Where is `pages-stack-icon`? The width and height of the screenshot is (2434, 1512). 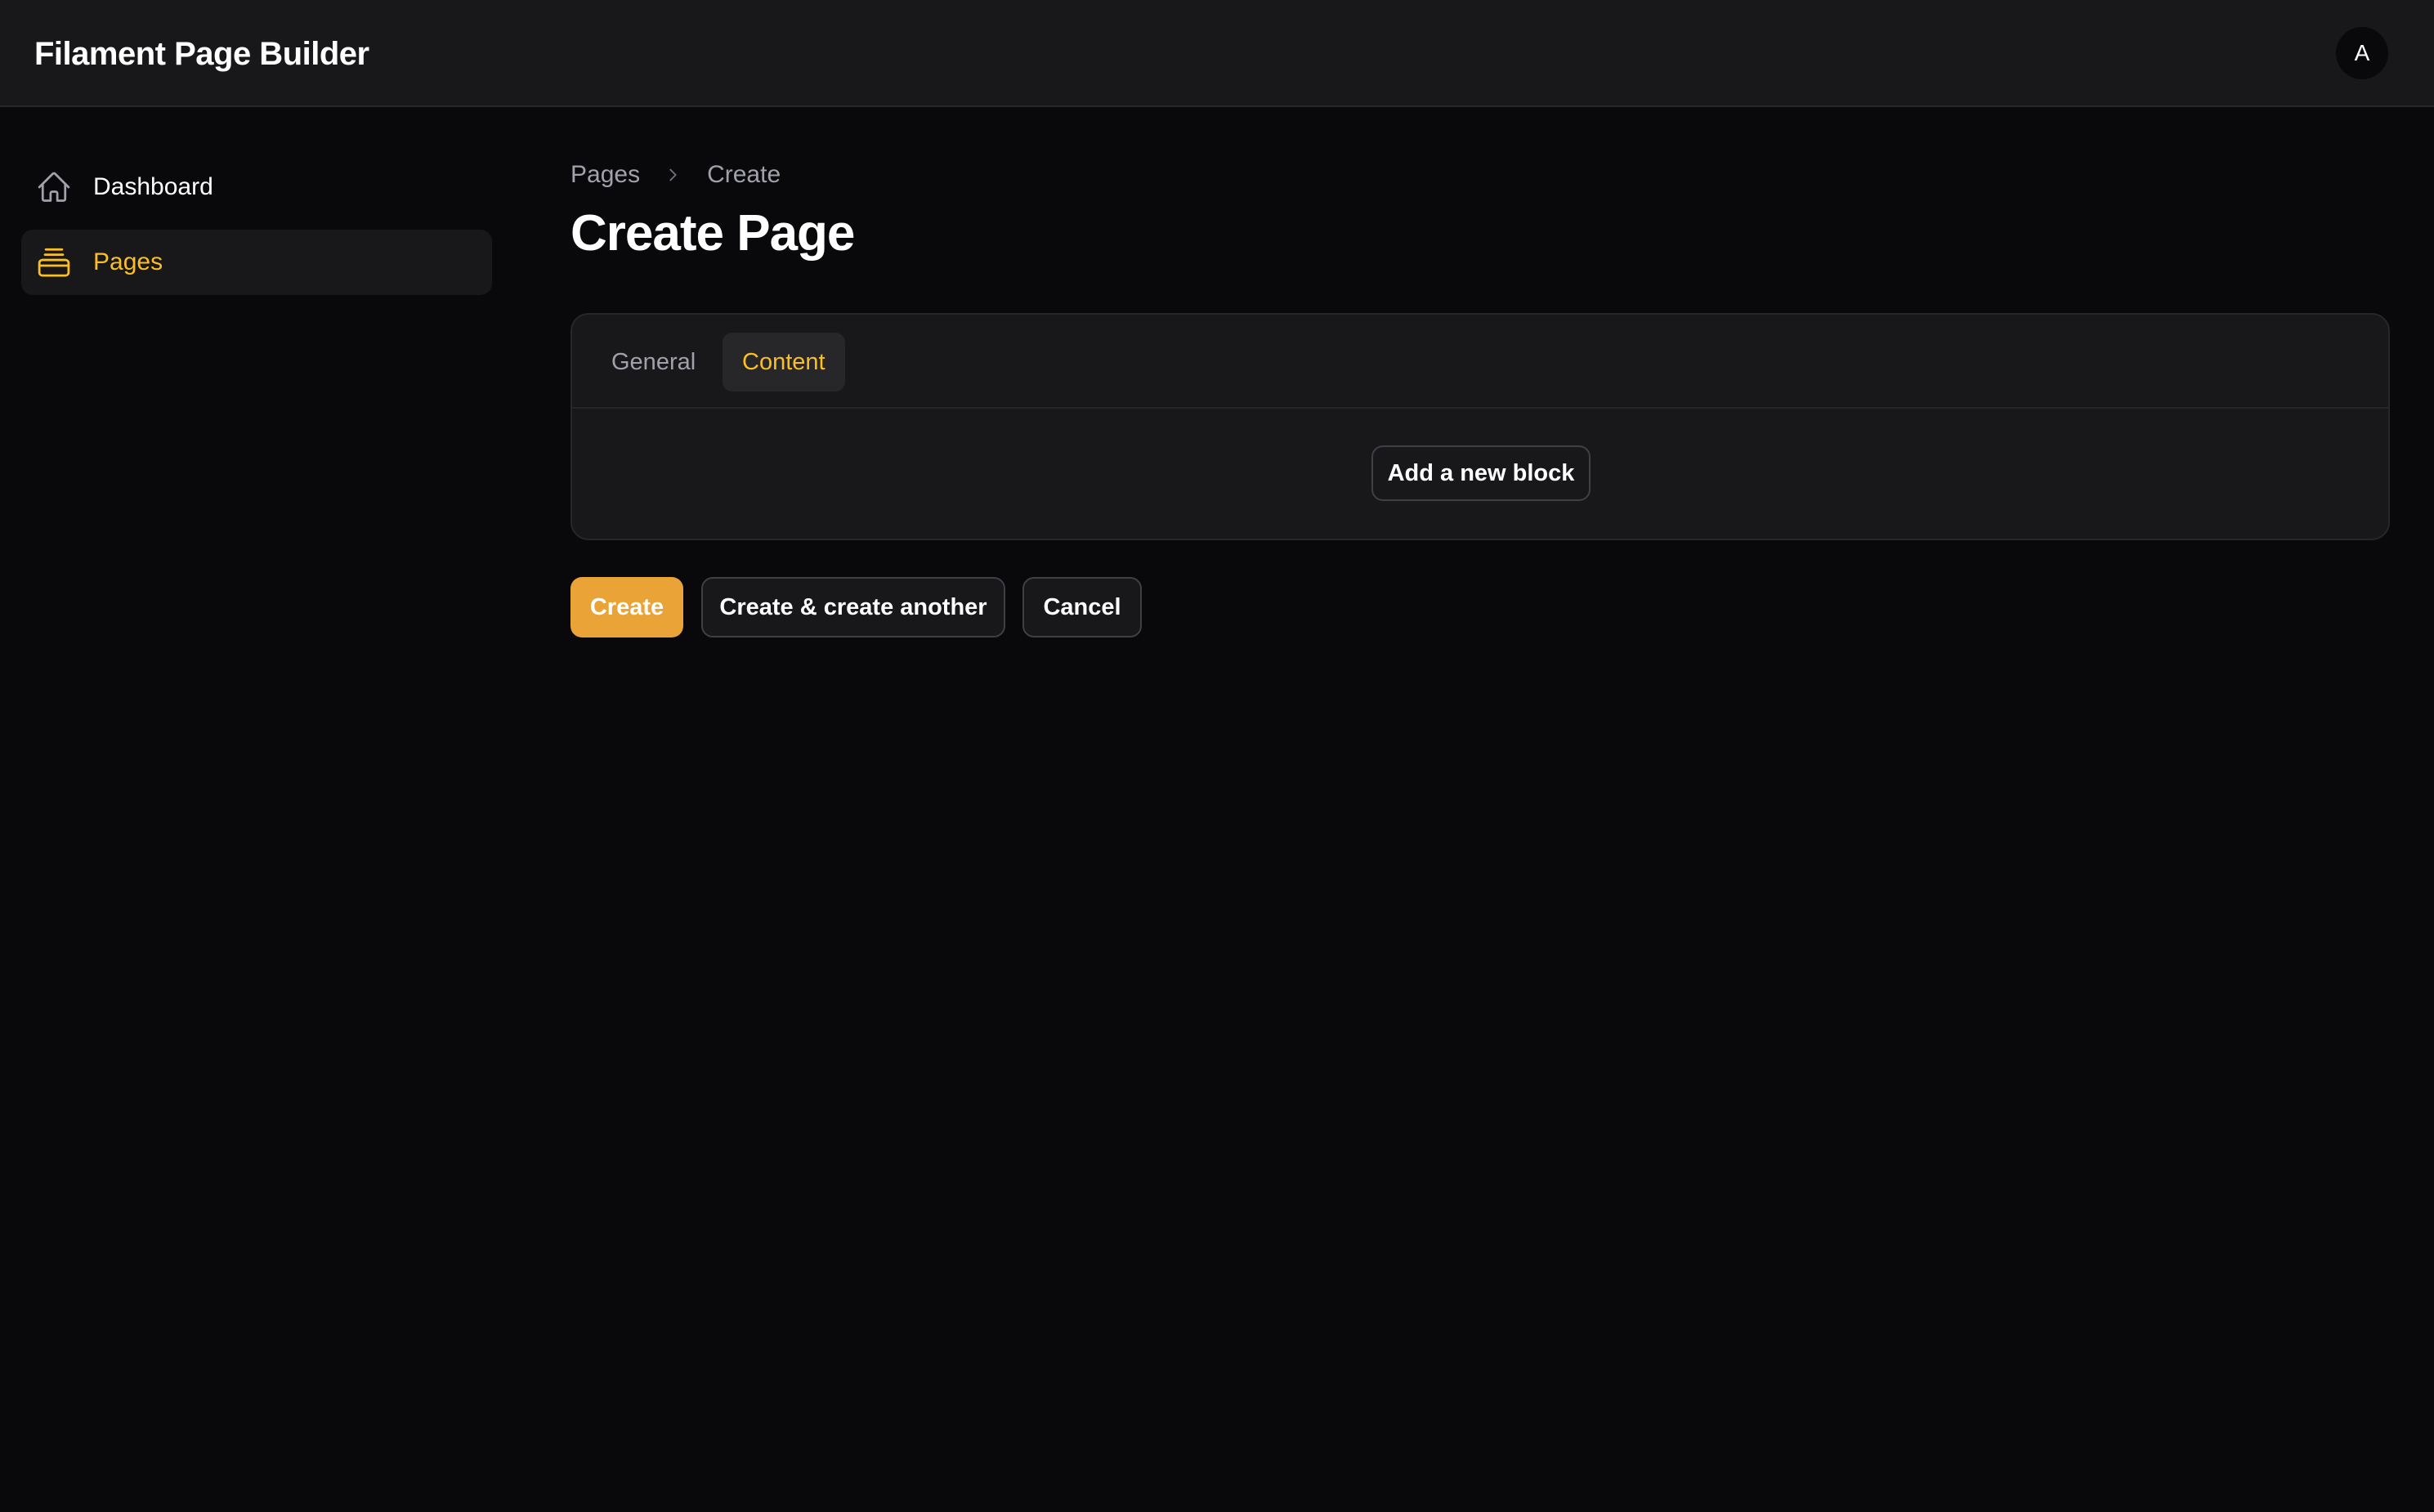
pages-stack-icon is located at coordinates (54, 262).